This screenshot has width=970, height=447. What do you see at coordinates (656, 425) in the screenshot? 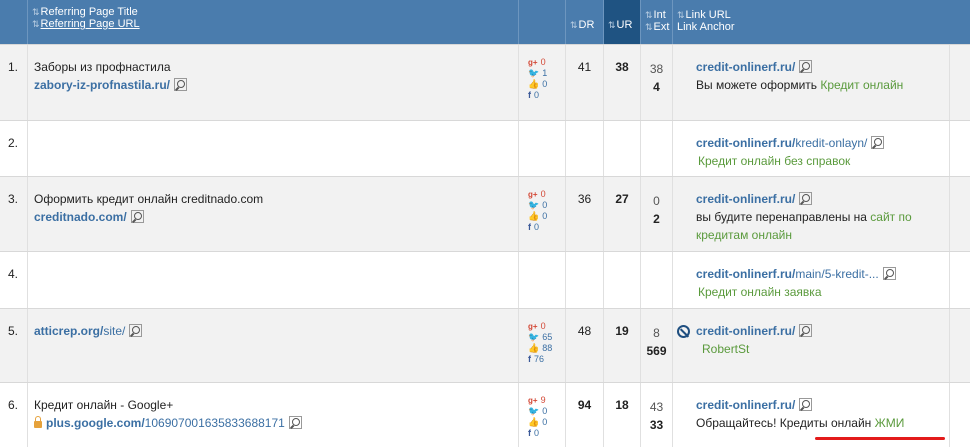
I see `ext-value: 33` at bounding box center [656, 425].